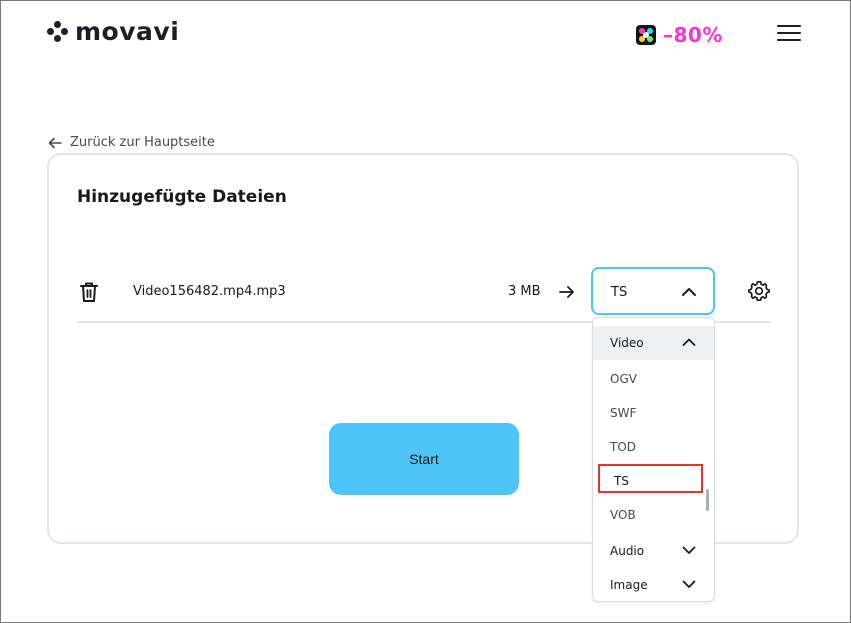  What do you see at coordinates (648, 481) in the screenshot?
I see `dropdown-item-ts: TS` at bounding box center [648, 481].